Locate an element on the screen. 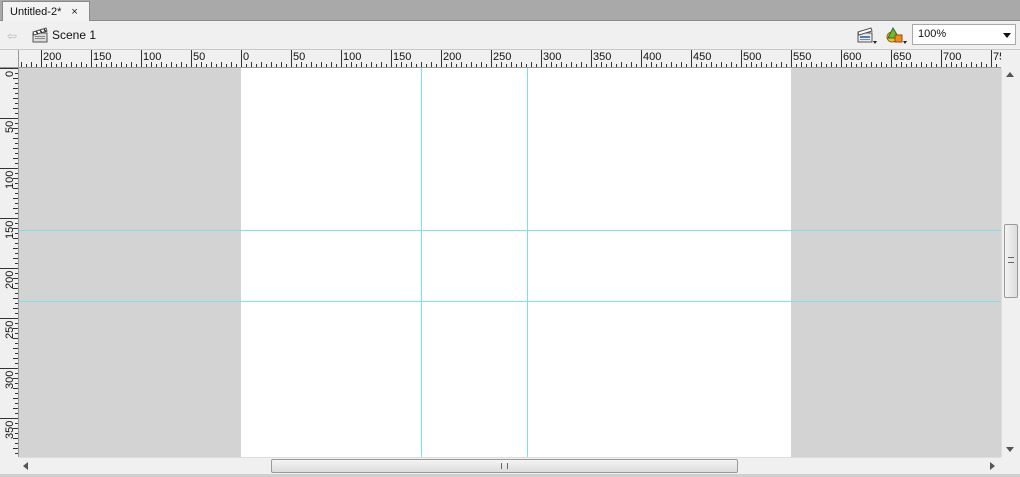 The height and width of the screenshot is (477, 1020). ruler-label: 0 is located at coordinates (246, 57).